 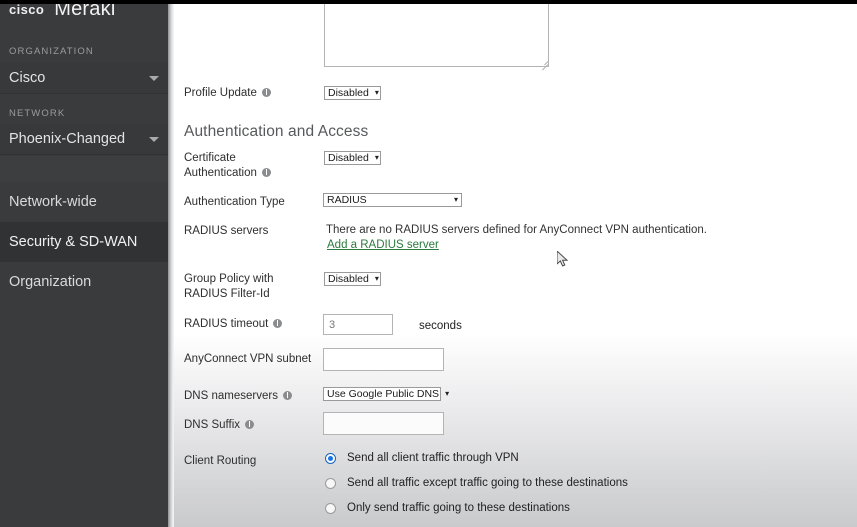 What do you see at coordinates (383, 245) in the screenshot?
I see `add-radius-server-link: Add a RADIUS server` at bounding box center [383, 245].